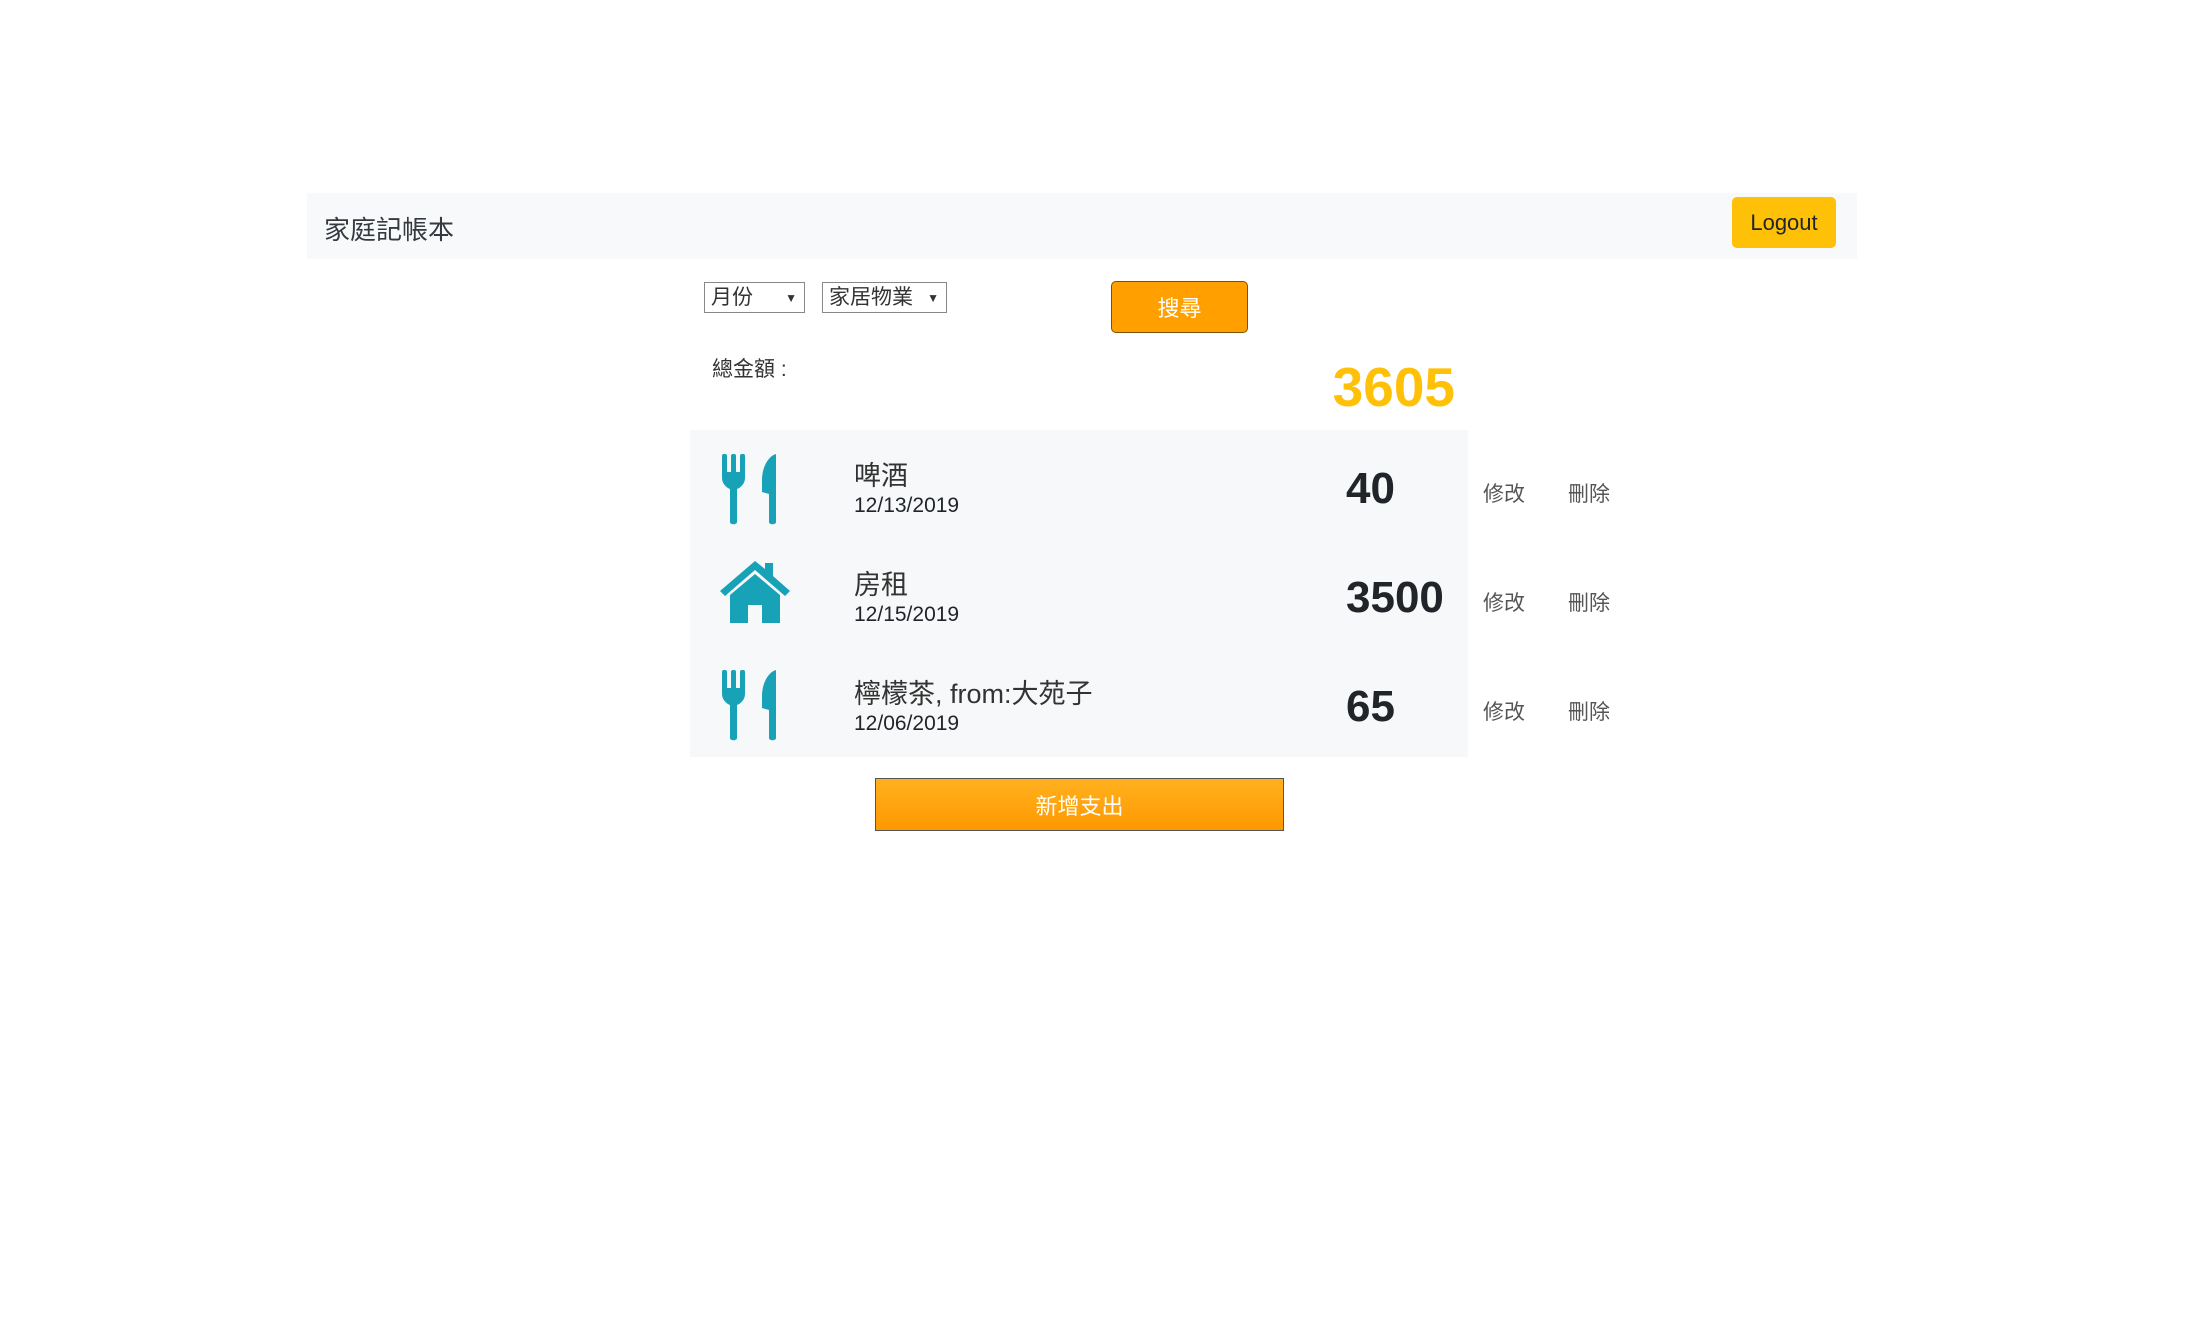  I want to click on list-item: 房租 12/15/2019 3500, so click(1079, 593).